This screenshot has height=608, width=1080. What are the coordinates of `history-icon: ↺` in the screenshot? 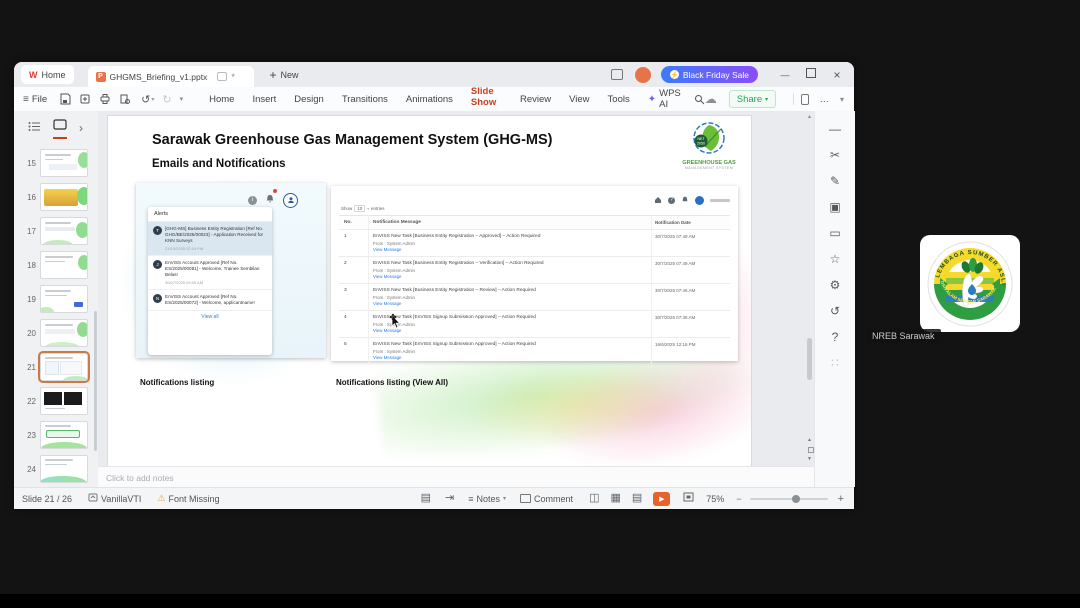 It's located at (835, 311).